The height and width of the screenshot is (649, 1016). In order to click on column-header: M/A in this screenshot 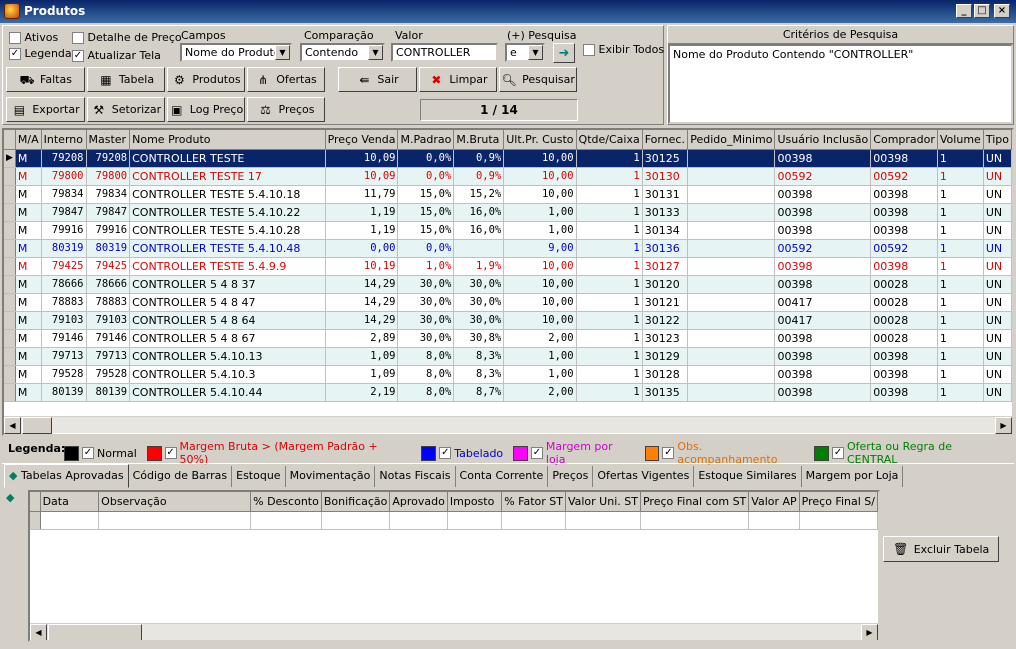, I will do `click(28, 140)`.